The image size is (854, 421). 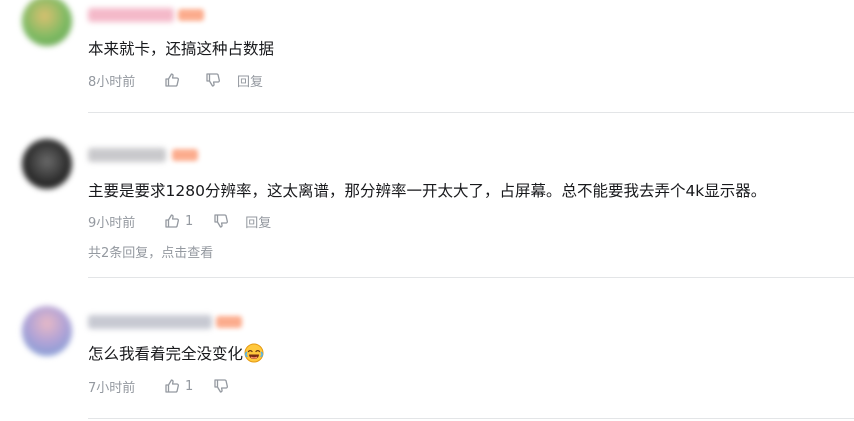 I want to click on comment-time: 9小时前, so click(x=112, y=223).